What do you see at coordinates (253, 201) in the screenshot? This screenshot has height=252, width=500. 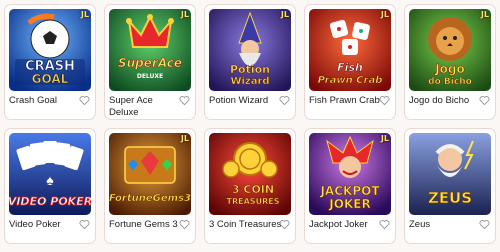 I see `art-text-line2: TREASURES` at bounding box center [253, 201].